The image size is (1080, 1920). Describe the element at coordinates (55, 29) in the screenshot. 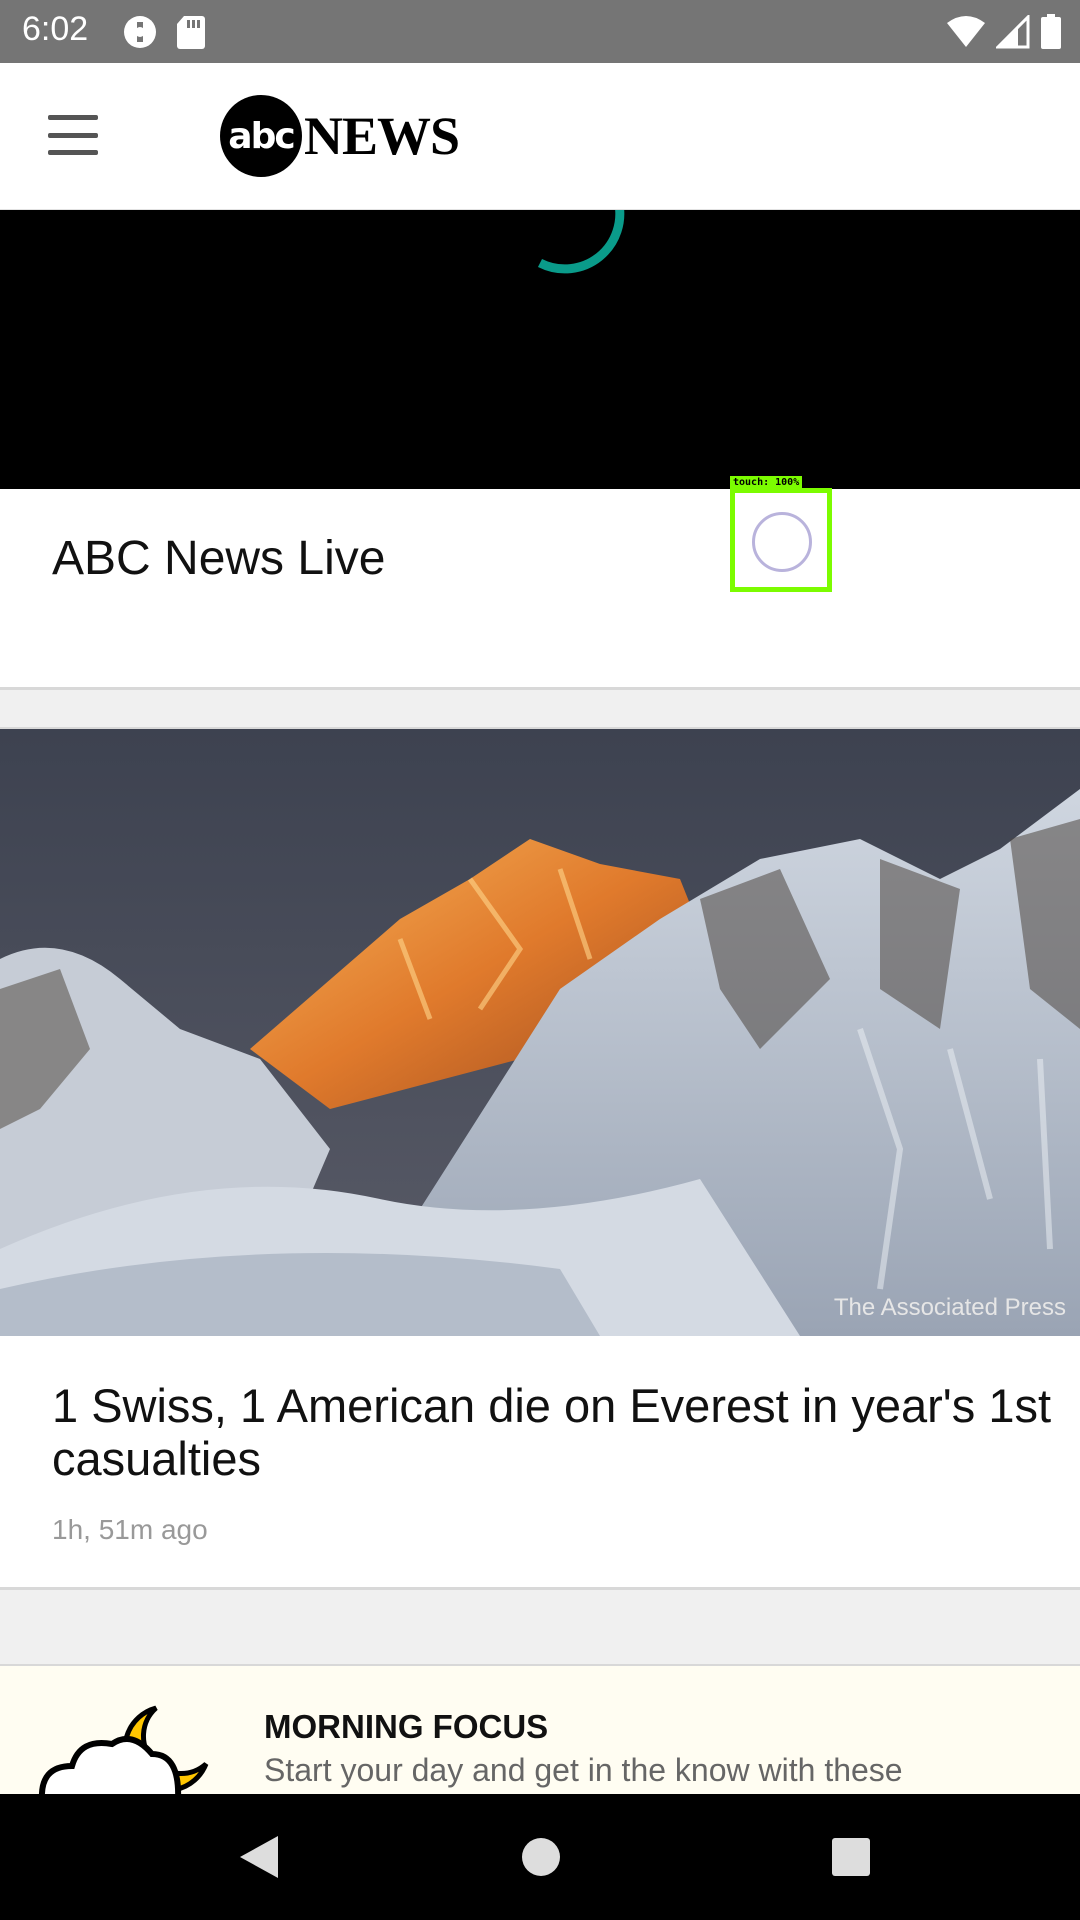

I see `status-time: 6:02` at that location.